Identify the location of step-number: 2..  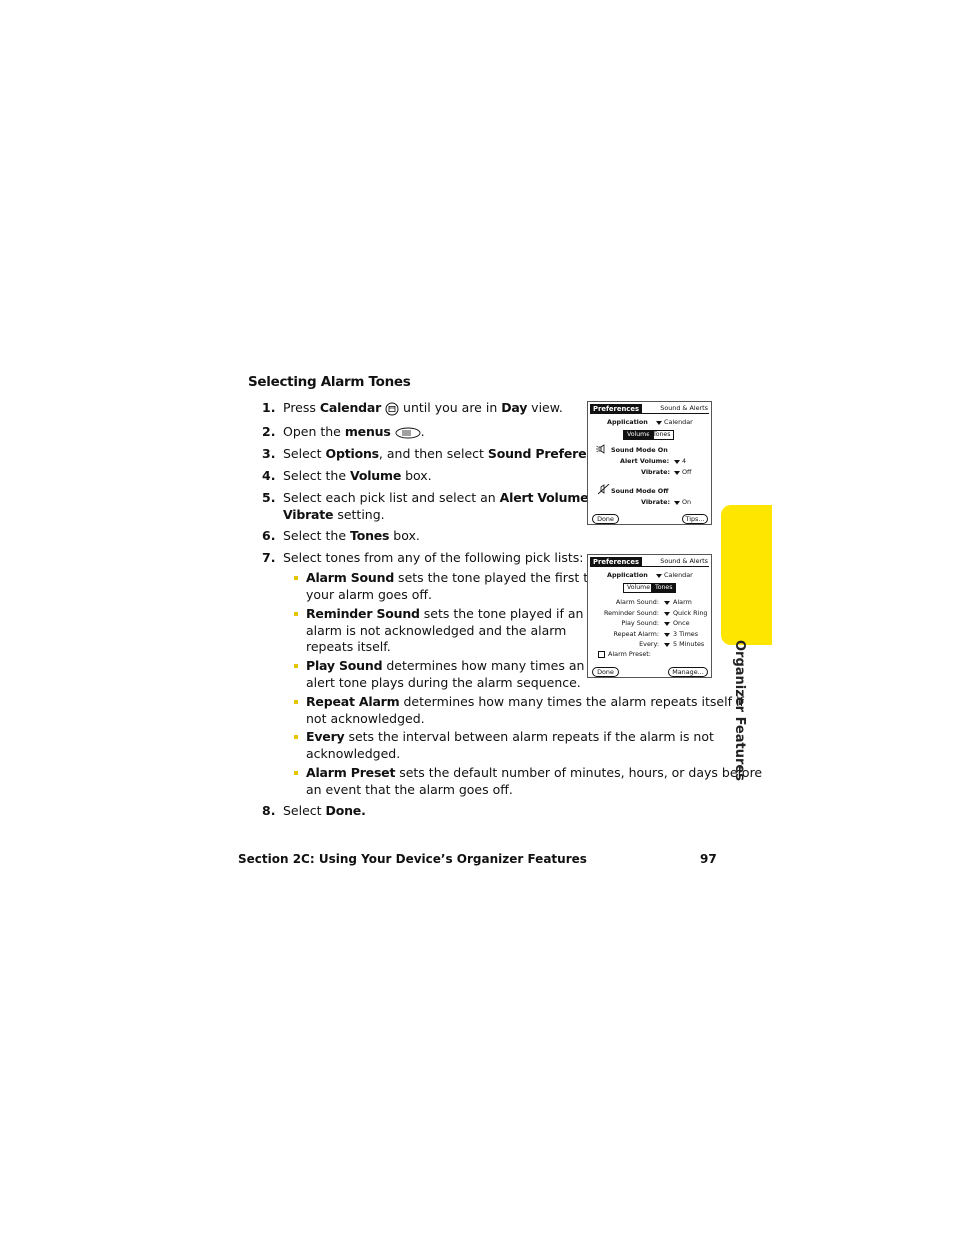
(269, 431).